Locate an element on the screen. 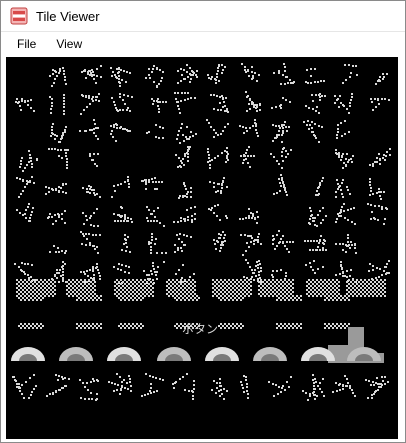 The height and width of the screenshot is (443, 406). menu-bar: File View is located at coordinates (203, 44).